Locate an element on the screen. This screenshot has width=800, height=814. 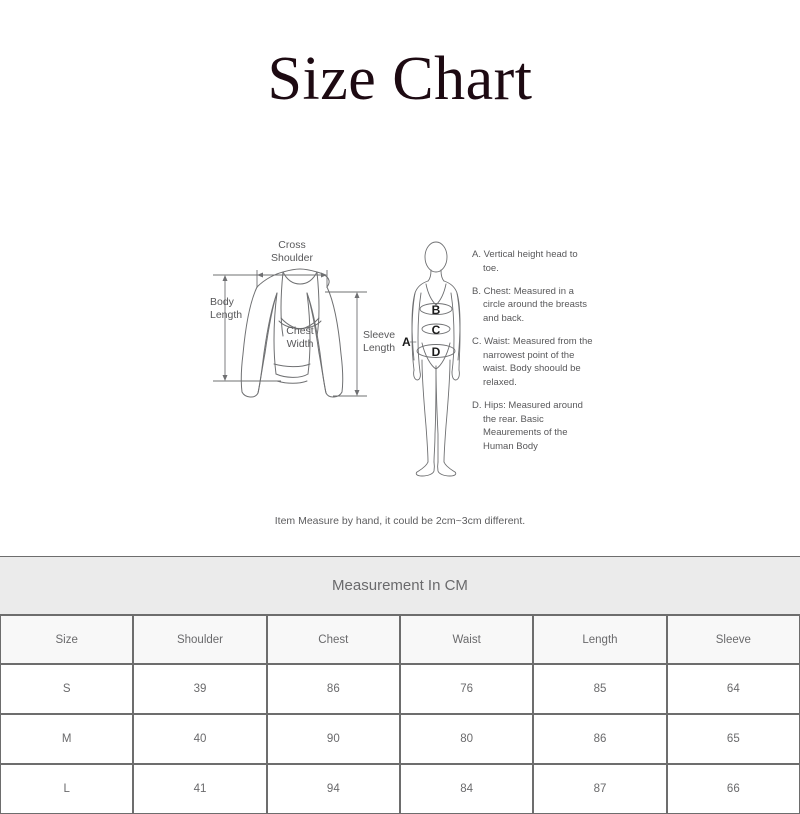
body-marker-c: C is located at coordinates (436, 330).